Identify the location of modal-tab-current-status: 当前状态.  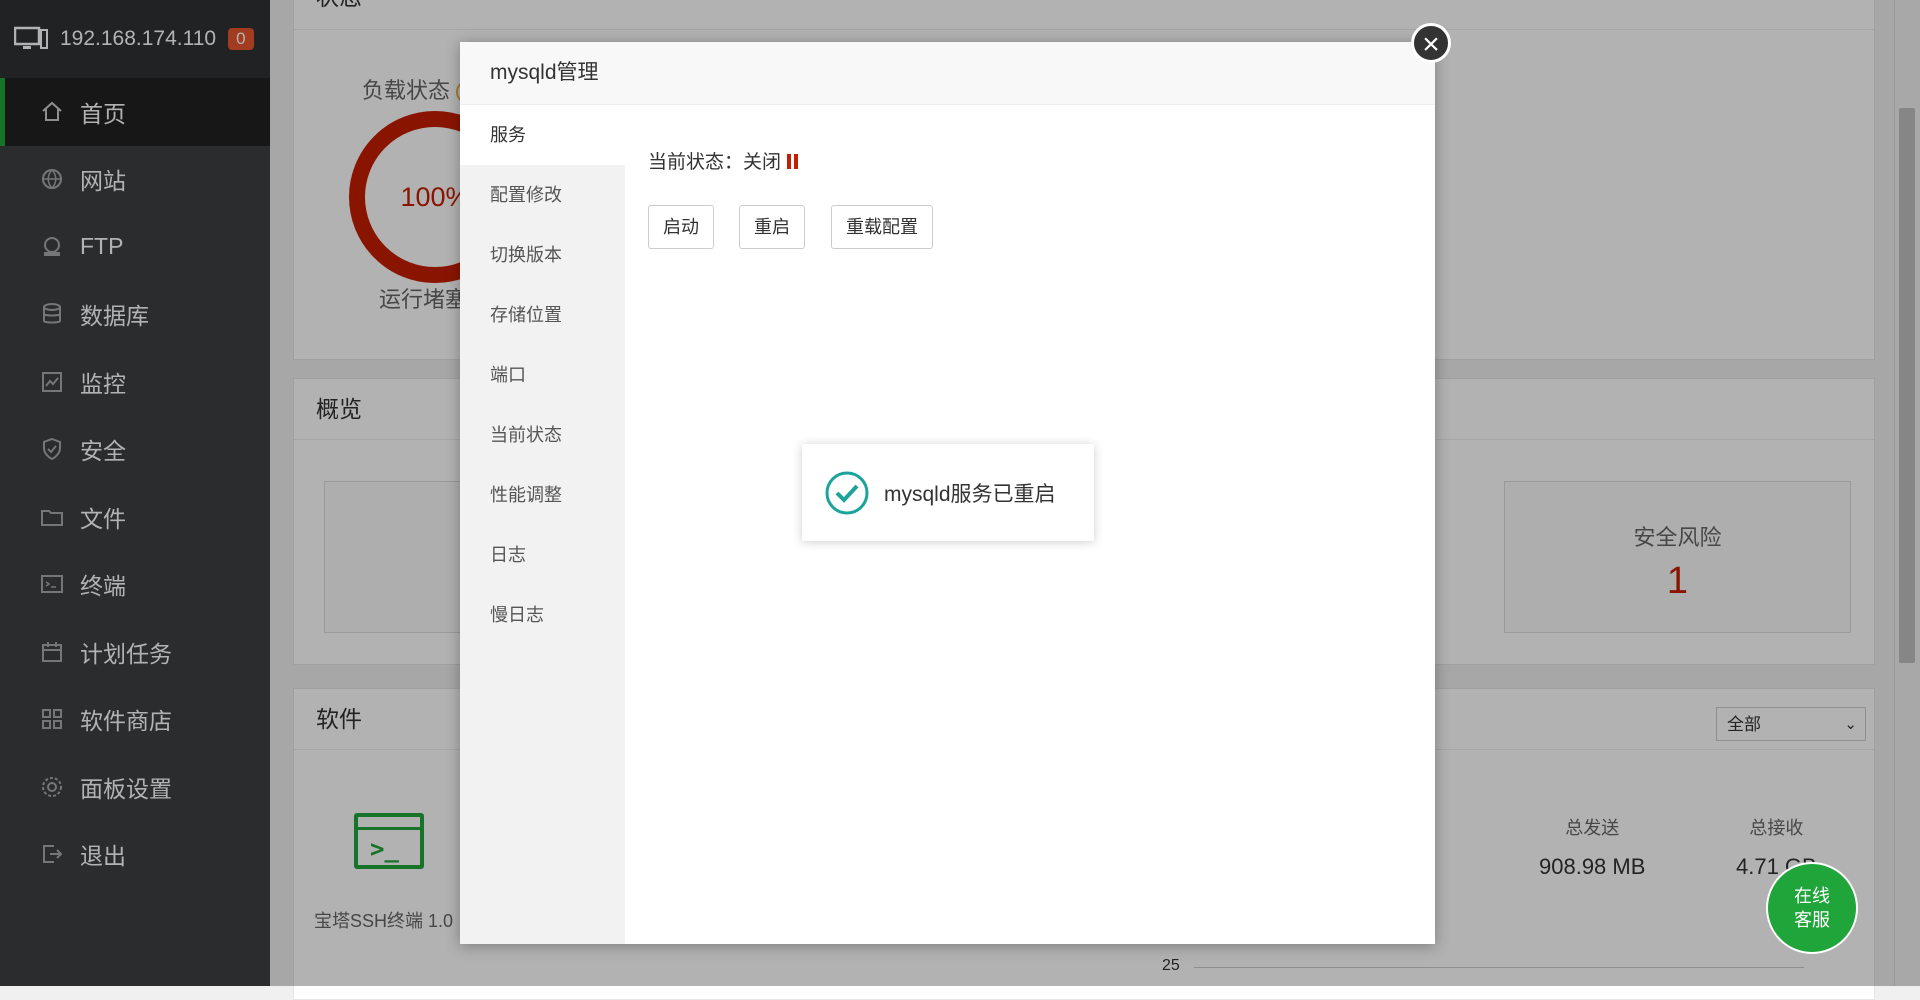
(542, 435).